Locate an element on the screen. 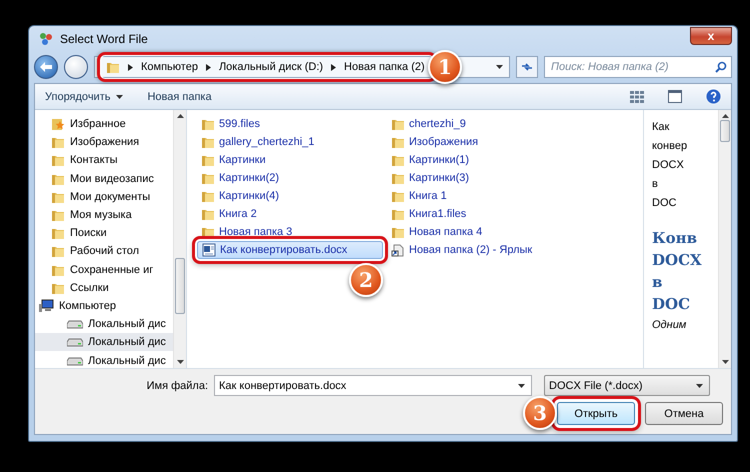 The image size is (750, 472). file-item: gallery_chertezhi_1 is located at coordinates (255, 142).